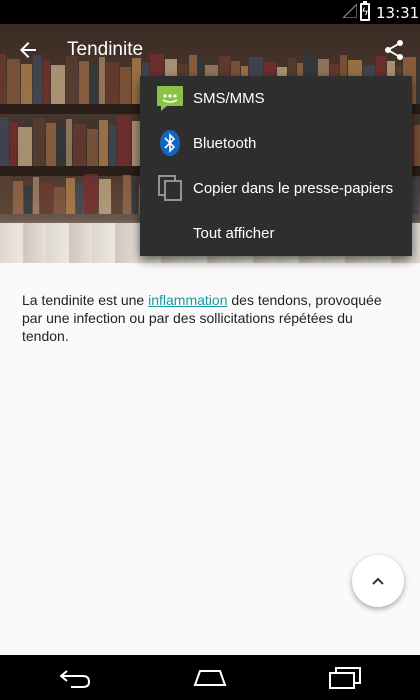 The width and height of the screenshot is (420, 700). What do you see at coordinates (234, 233) in the screenshot?
I see `share-menu-label: Tout afficher` at bounding box center [234, 233].